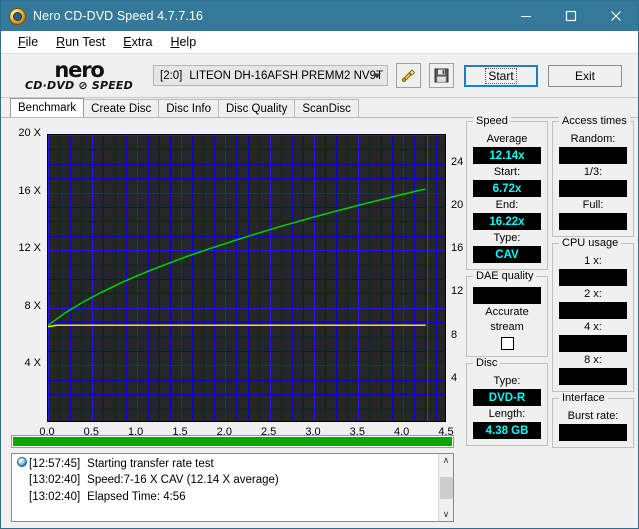 This screenshot has width=639, height=529. I want to click on y-axis-tick-right: 8, so click(454, 334).